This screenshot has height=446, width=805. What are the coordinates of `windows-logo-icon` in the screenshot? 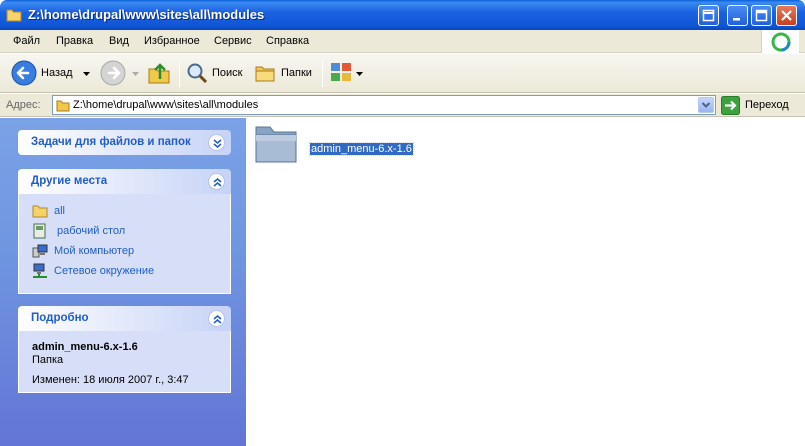 It's located at (780, 41).